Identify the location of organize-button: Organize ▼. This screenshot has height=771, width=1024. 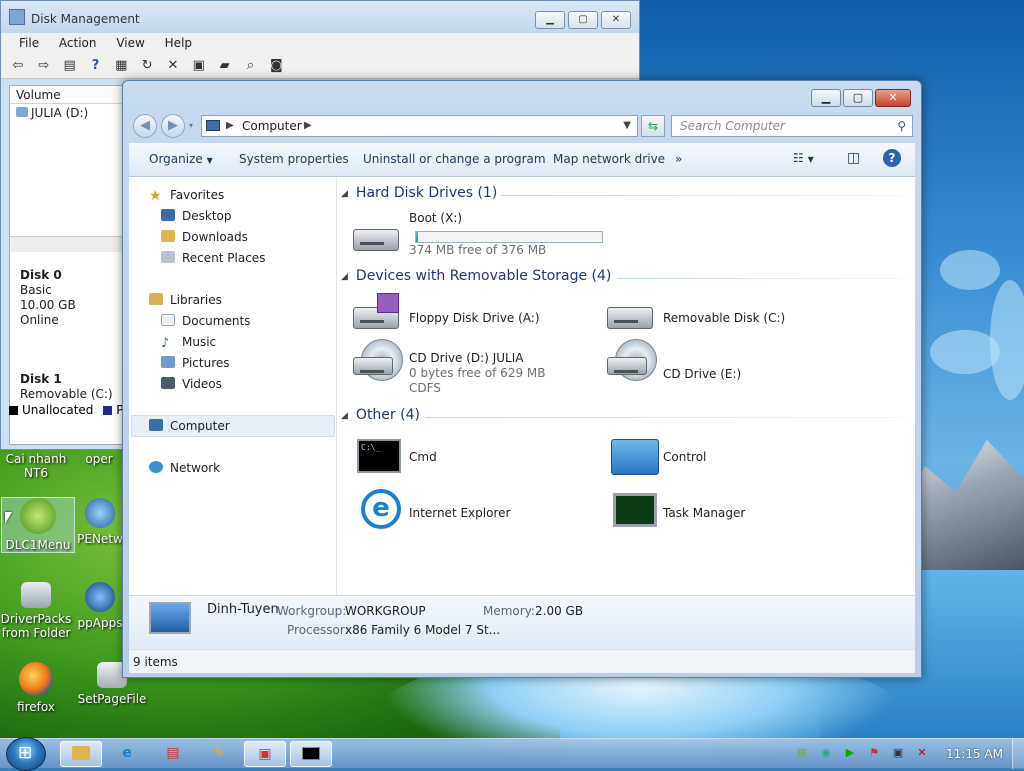
(181, 159).